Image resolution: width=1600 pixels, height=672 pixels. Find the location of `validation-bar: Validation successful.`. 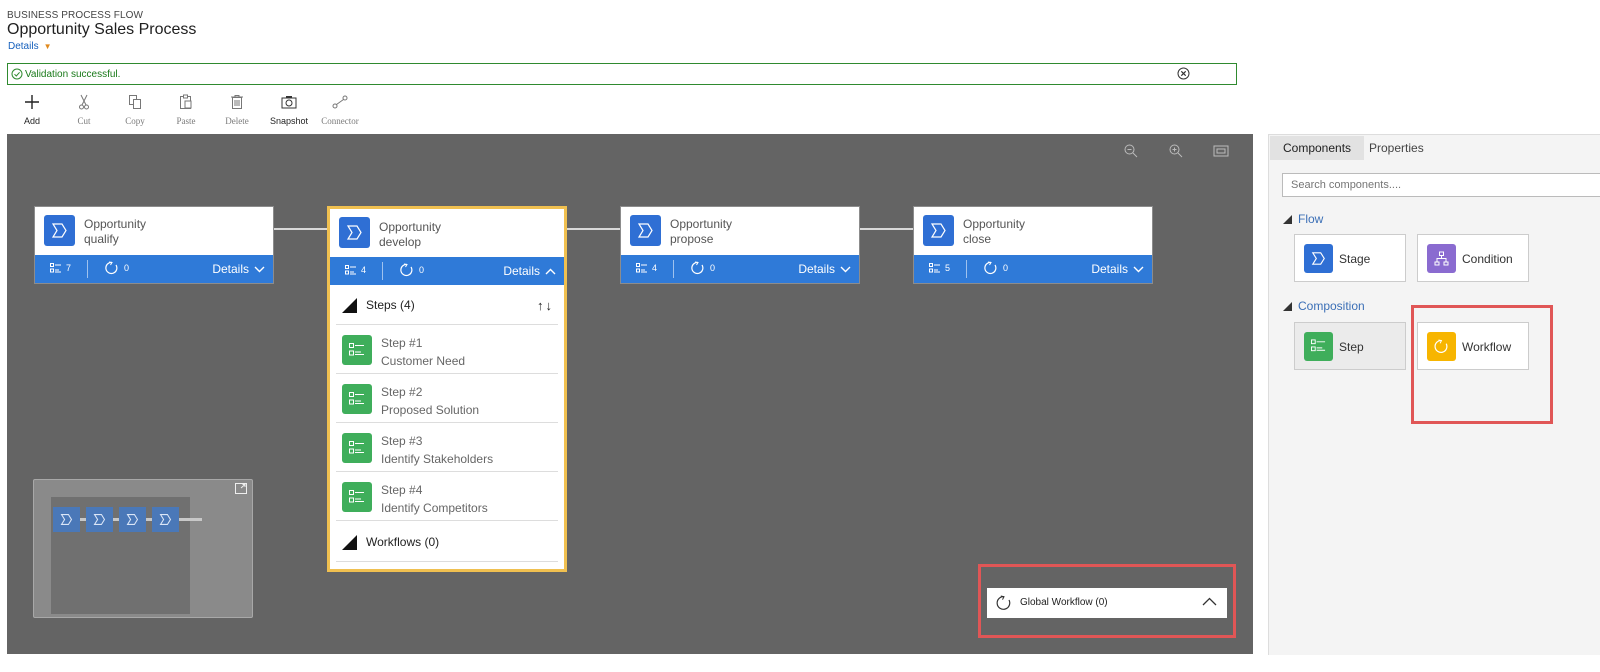

validation-bar: Validation successful. is located at coordinates (622, 74).